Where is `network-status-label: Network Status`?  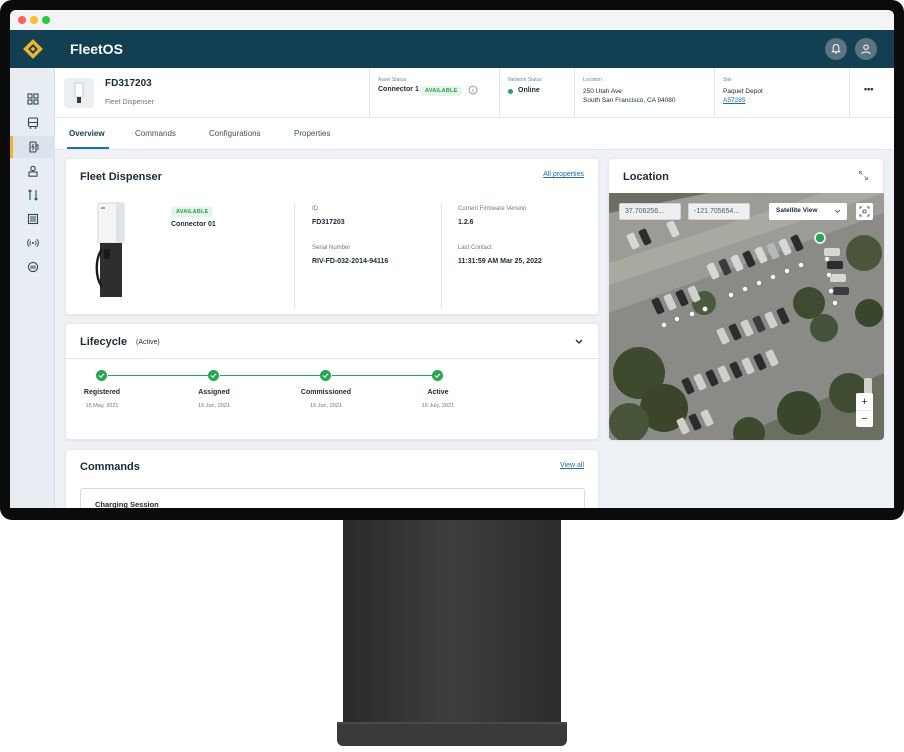 network-status-label: Network Status is located at coordinates (525, 80).